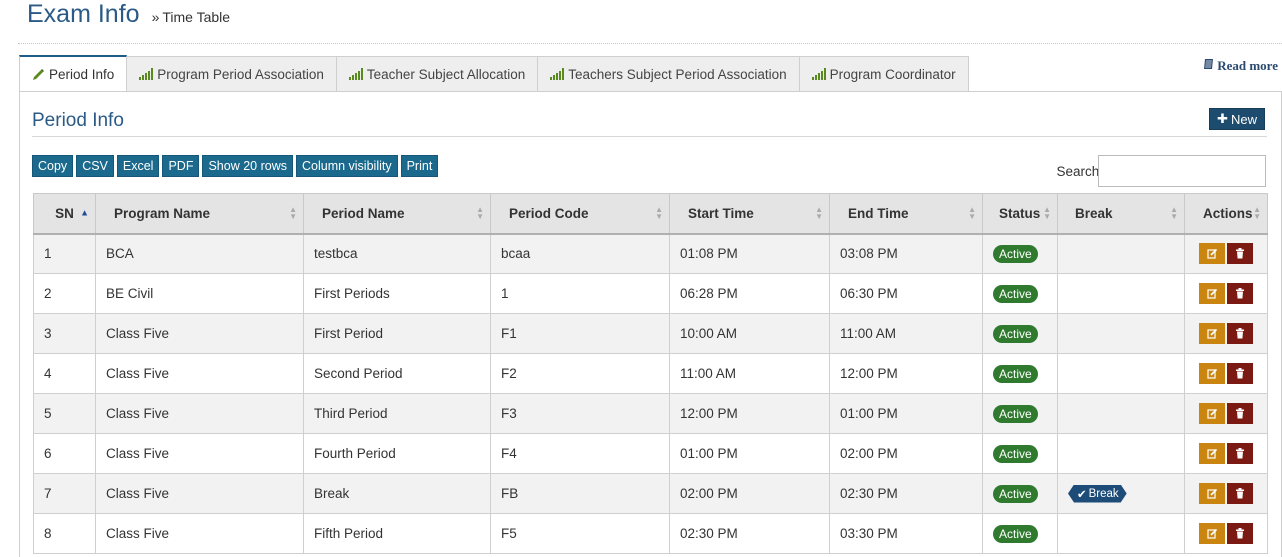  Describe the element at coordinates (64, 253) in the screenshot. I see `cell-sn: 1` at that location.